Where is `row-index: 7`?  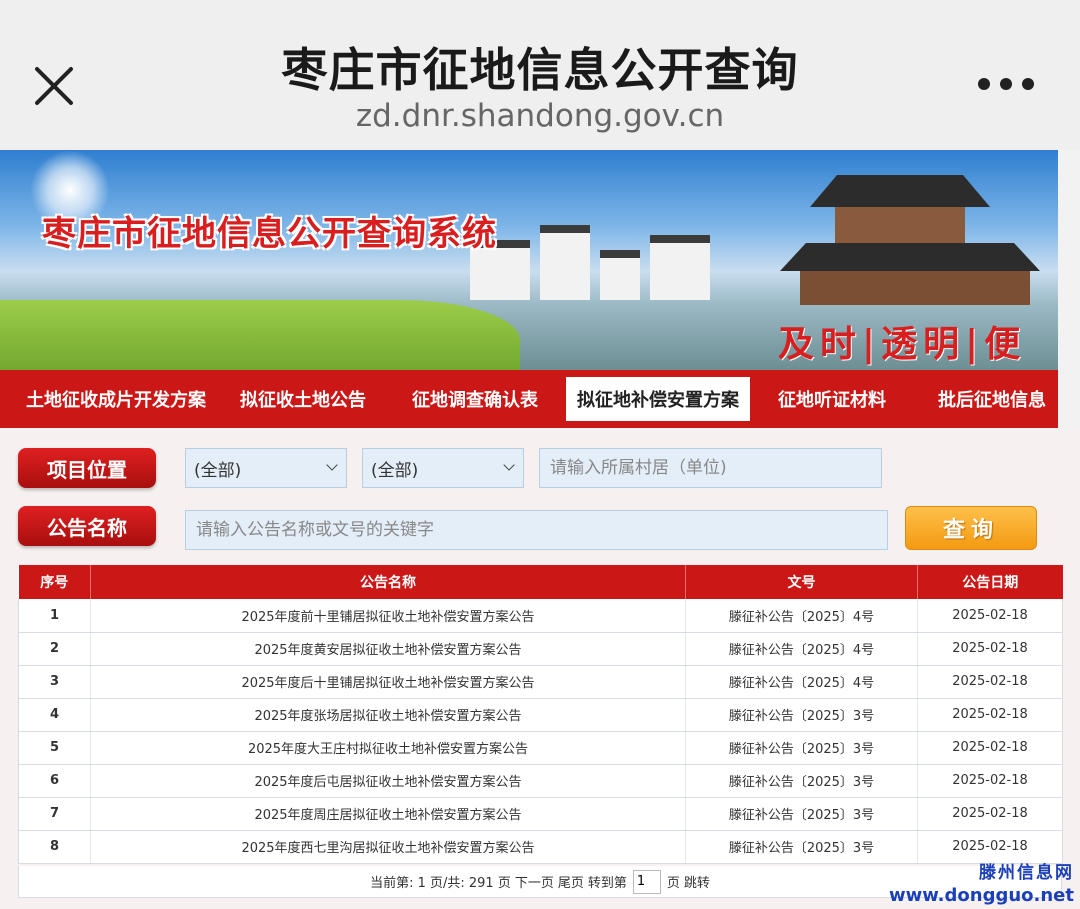
row-index: 7 is located at coordinates (54, 814).